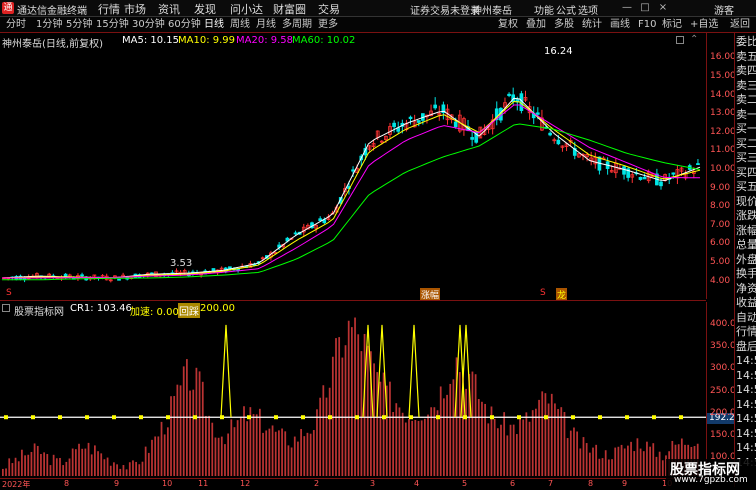 Image resolution: width=756 pixels, height=490 pixels. Describe the element at coordinates (289, 9) in the screenshot. I see `menu-wealth: 财富圈` at that location.